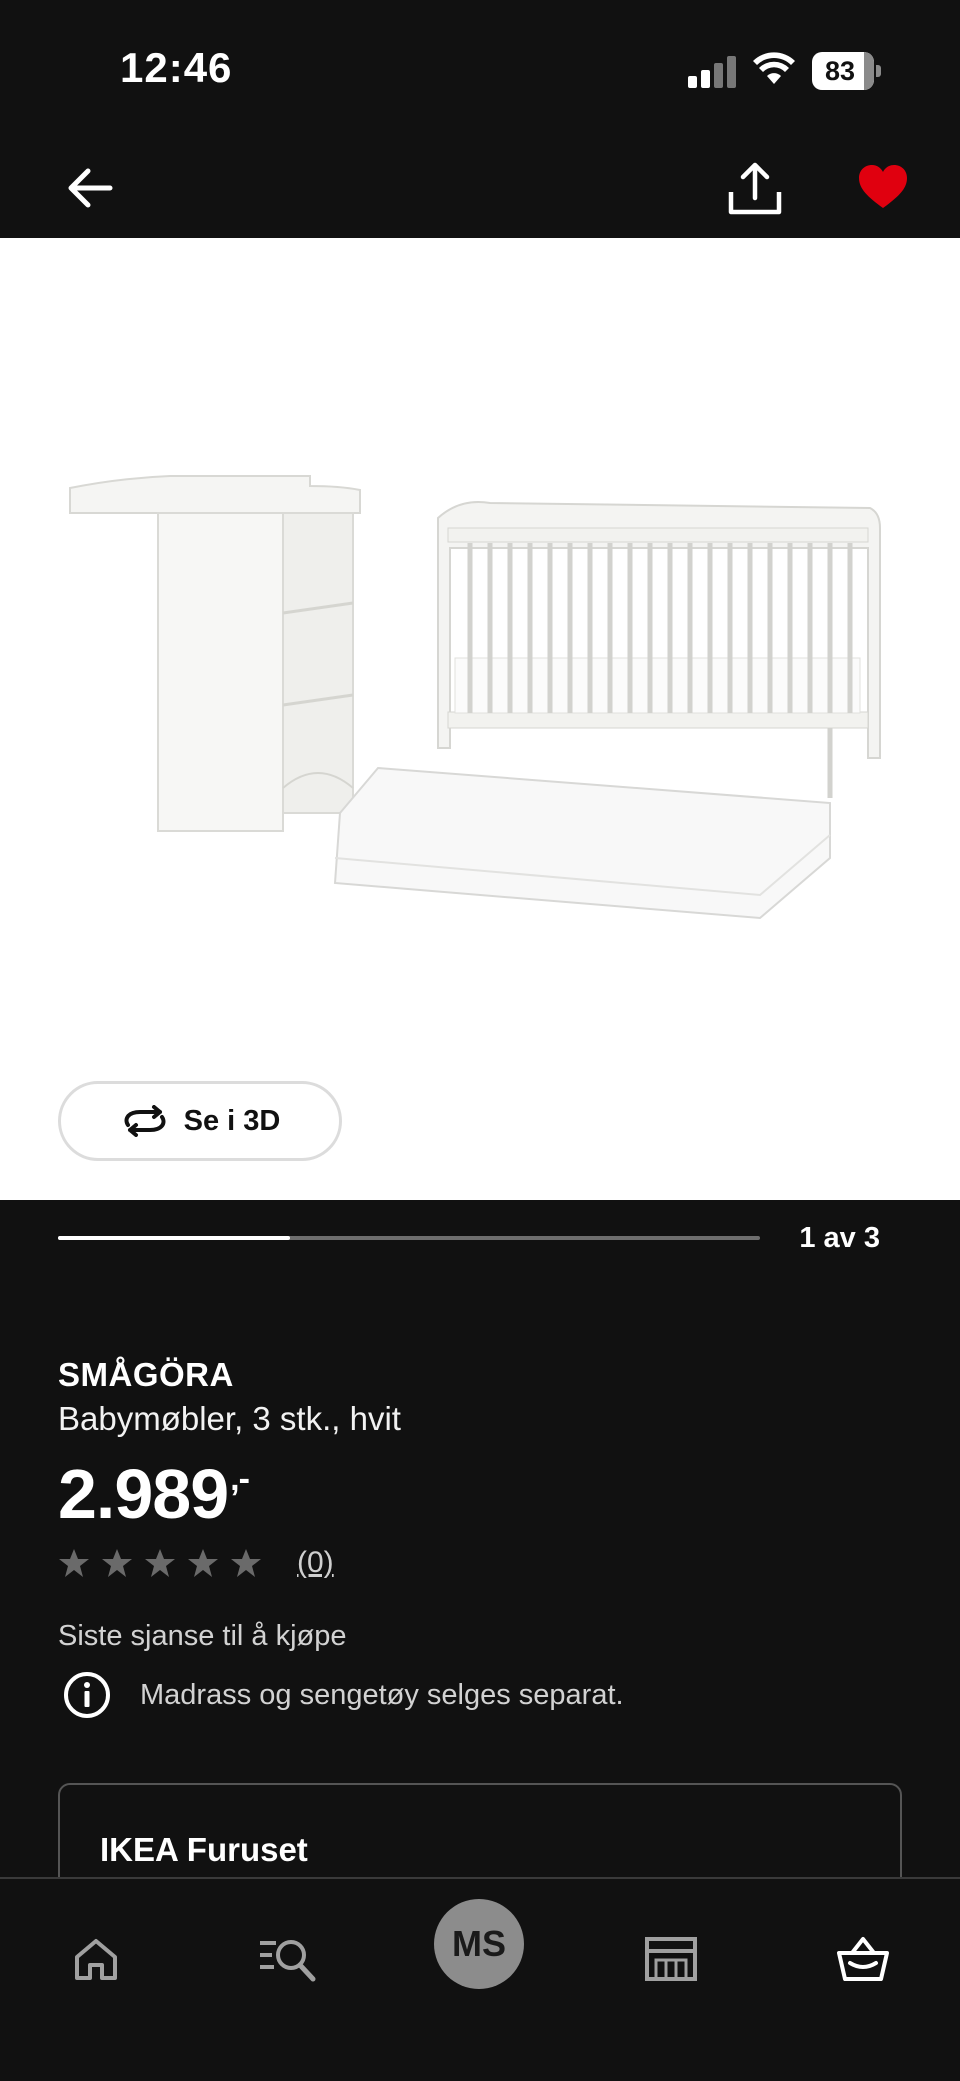 This screenshot has height=2081, width=960. I want to click on cellular-signal-icon, so click(713, 71).